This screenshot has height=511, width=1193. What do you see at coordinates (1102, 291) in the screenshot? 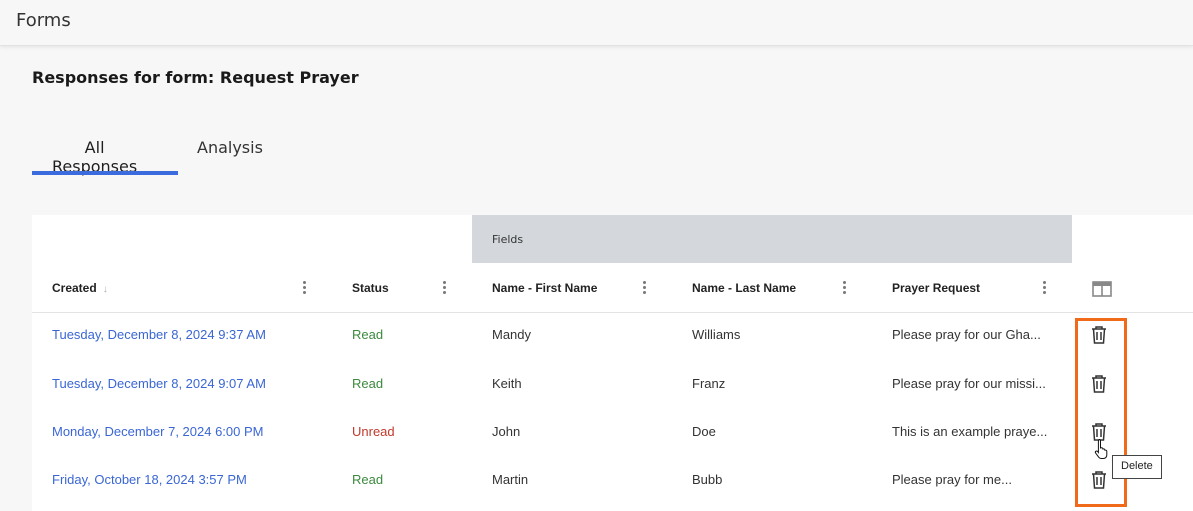
I see `columns-icon` at bounding box center [1102, 291].